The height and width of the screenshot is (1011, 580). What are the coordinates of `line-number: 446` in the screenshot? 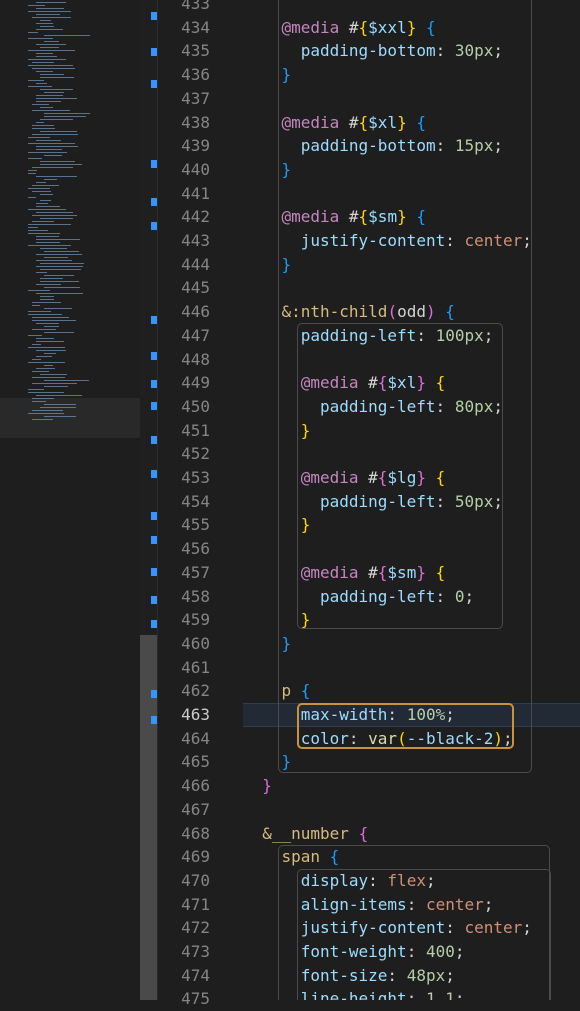 It's located at (195, 312).